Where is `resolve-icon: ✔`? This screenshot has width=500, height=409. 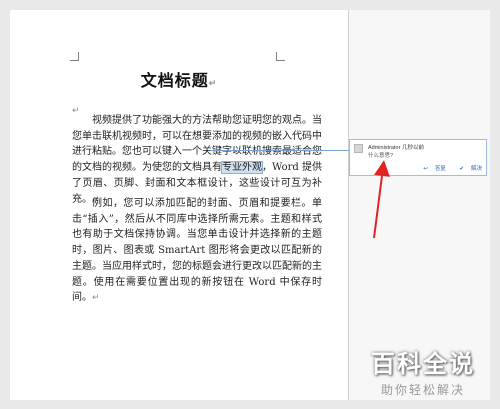 resolve-icon: ✔ is located at coordinates (461, 169).